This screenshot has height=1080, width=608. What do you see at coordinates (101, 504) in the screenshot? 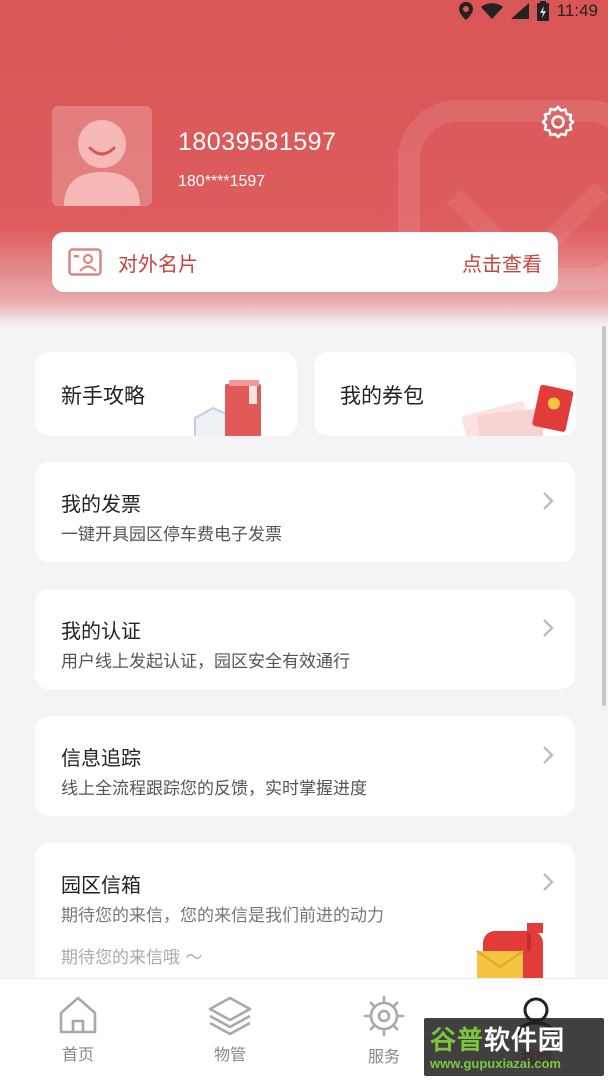
I see `row-title: 我的发票` at bounding box center [101, 504].